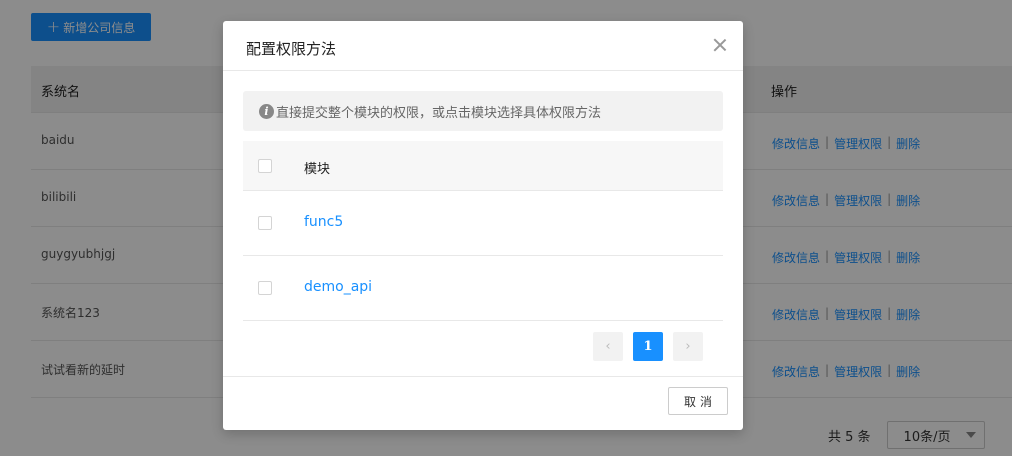 This screenshot has height=456, width=1012. Describe the element at coordinates (266, 111) in the screenshot. I see `info-icon: i` at that location.